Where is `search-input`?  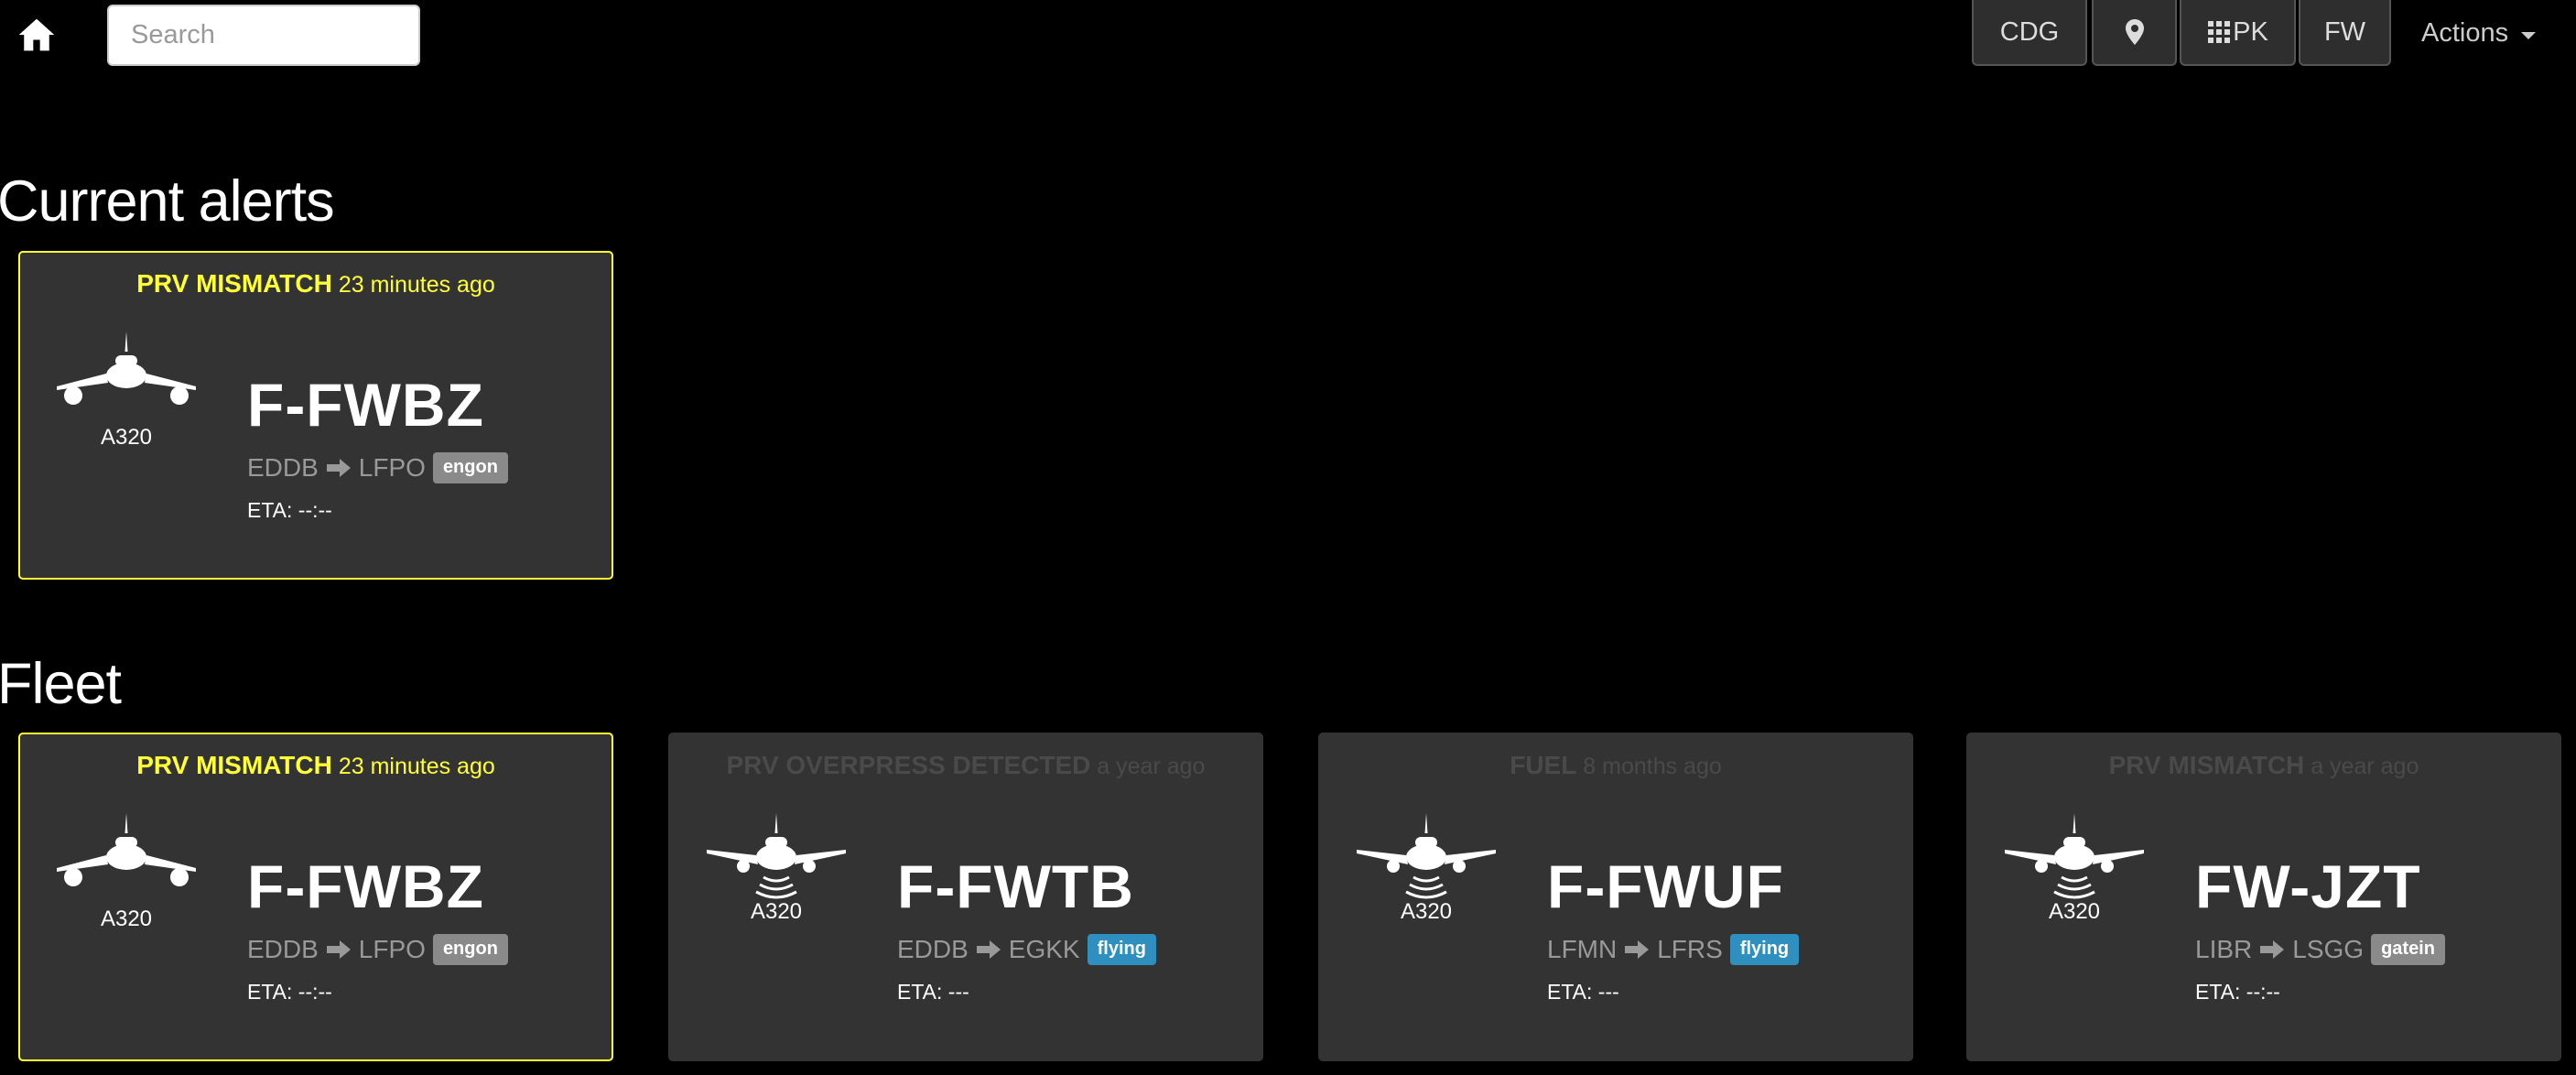 search-input is located at coordinates (263, 35).